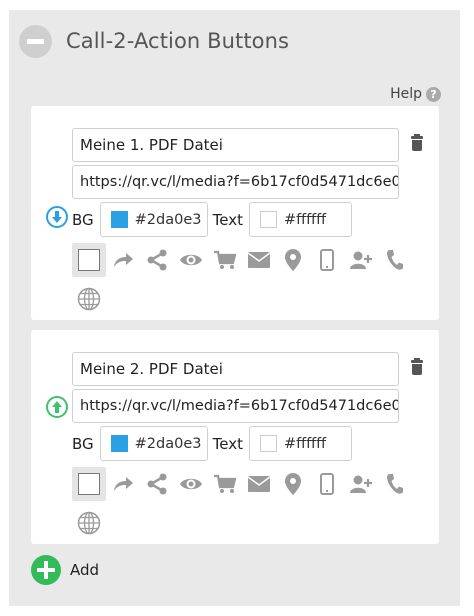  What do you see at coordinates (406, 94) in the screenshot?
I see `help-label: Help` at bounding box center [406, 94].